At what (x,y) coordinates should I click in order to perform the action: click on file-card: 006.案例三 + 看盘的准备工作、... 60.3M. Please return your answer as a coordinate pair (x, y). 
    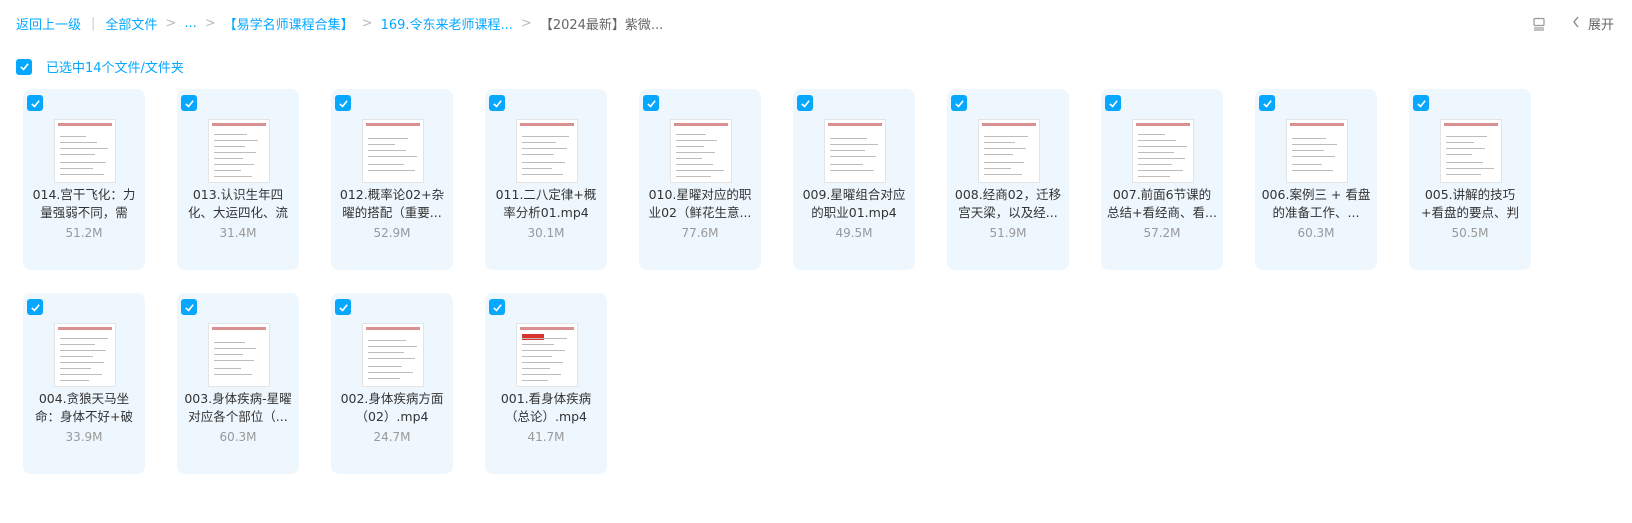
    Looking at the image, I should click on (1316, 179).